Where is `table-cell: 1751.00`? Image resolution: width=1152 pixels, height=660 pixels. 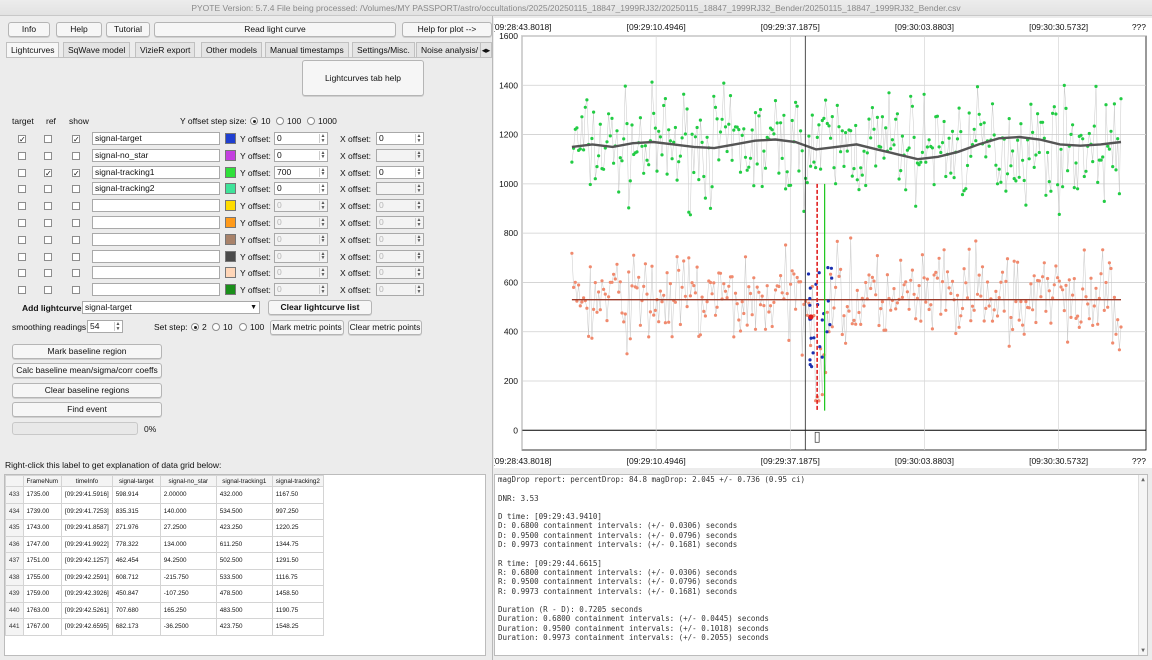 table-cell: 1751.00 is located at coordinates (42, 561).